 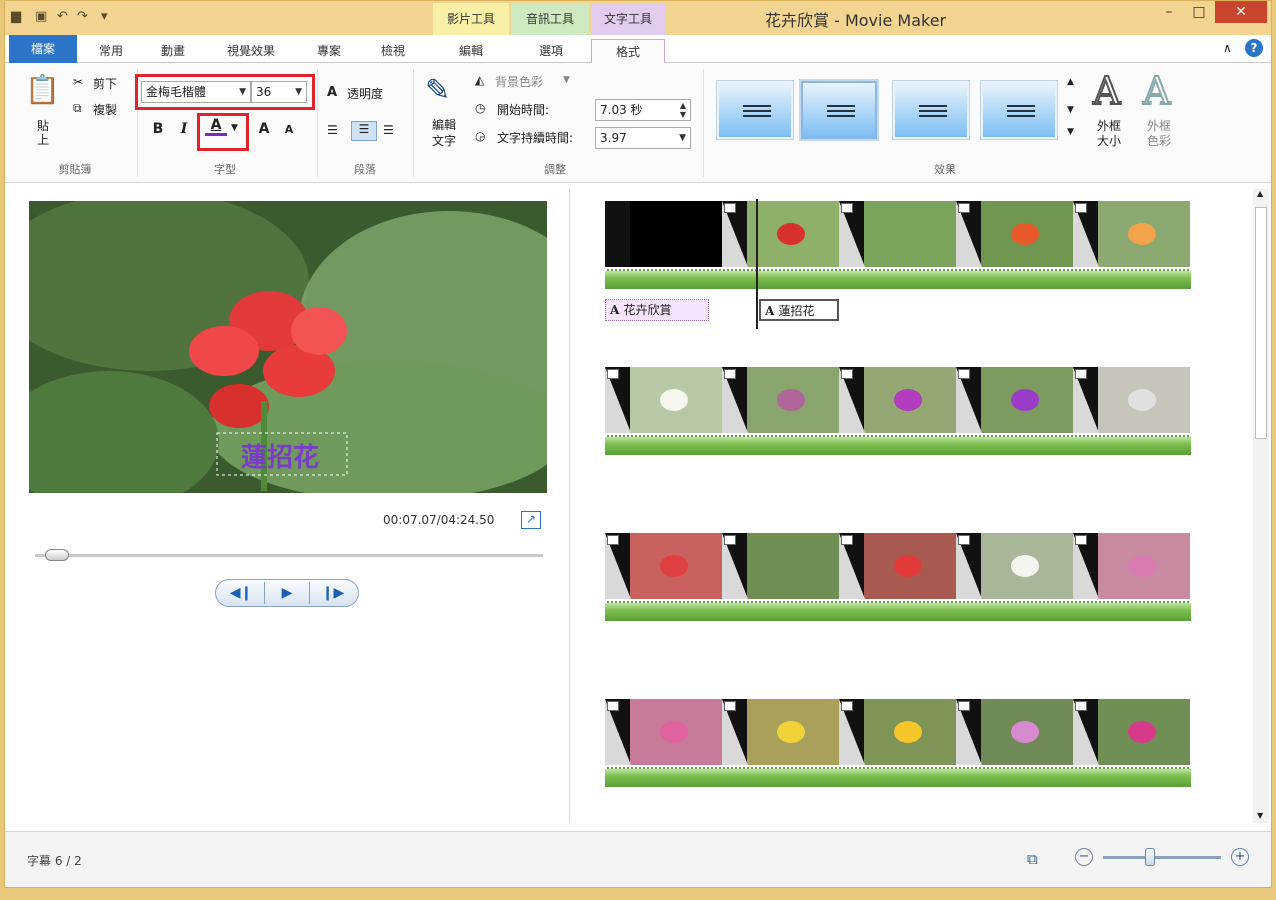 What do you see at coordinates (251, 51) in the screenshot?
I see `tab-visual-effects: 視覺效果` at bounding box center [251, 51].